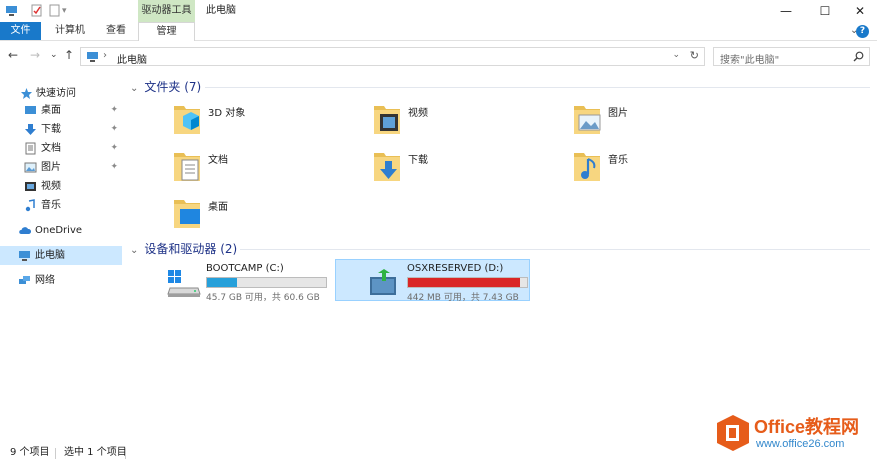  Describe the element at coordinates (30, 205) in the screenshot. I see `music-icon` at that location.